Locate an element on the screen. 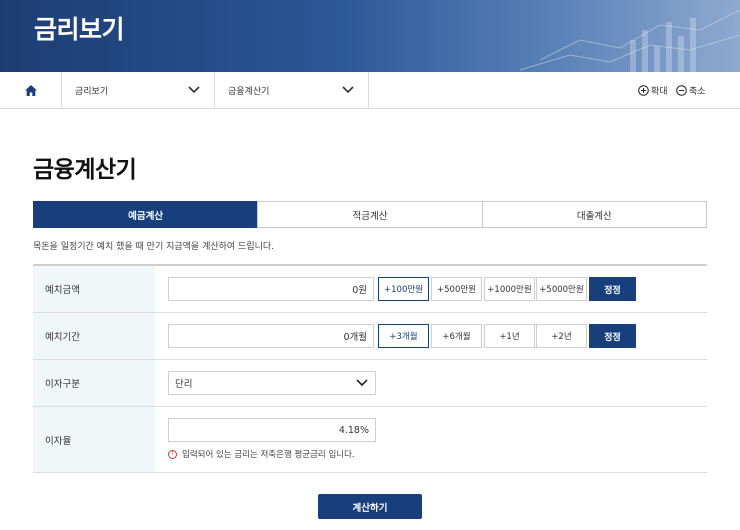  calculator-tabs: 예금계산 적금계산 대출계산 is located at coordinates (370, 214).